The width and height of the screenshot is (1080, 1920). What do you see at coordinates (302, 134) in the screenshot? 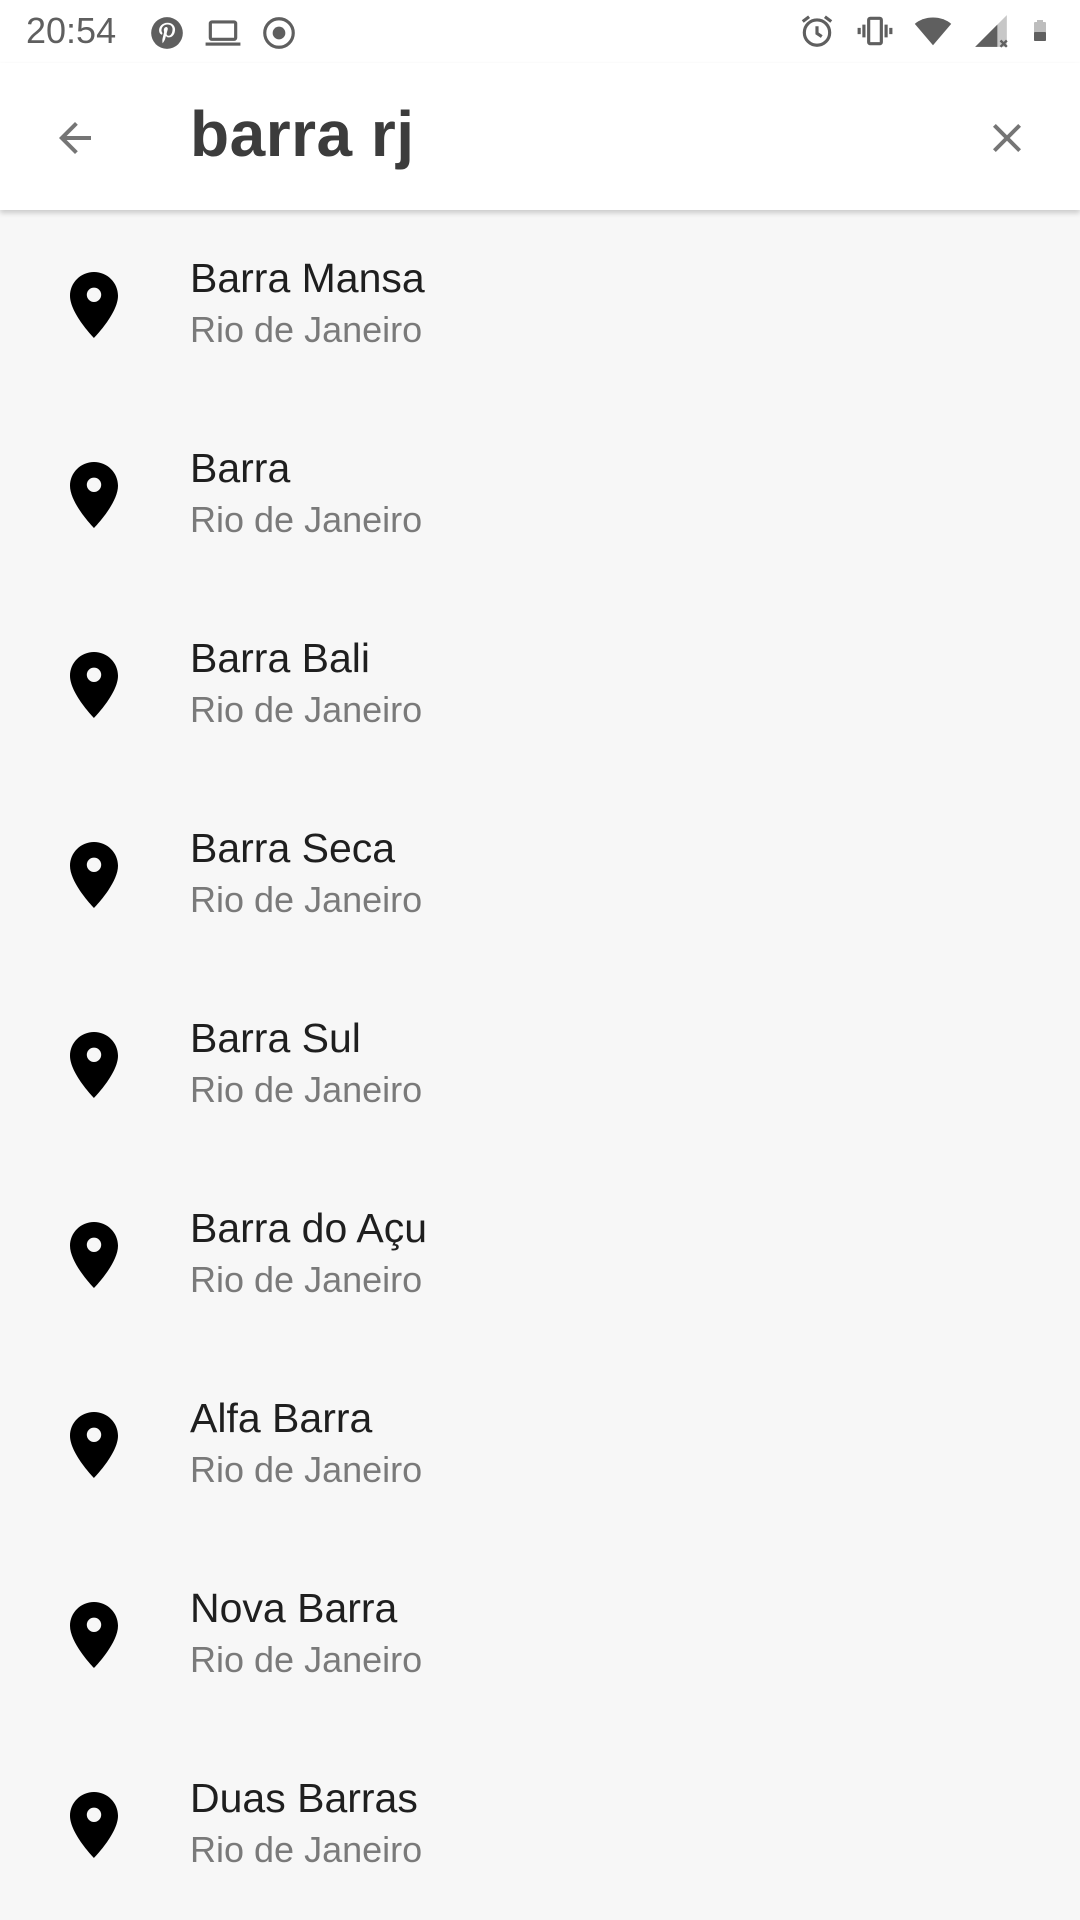
I see `search-input: barra rj` at bounding box center [302, 134].